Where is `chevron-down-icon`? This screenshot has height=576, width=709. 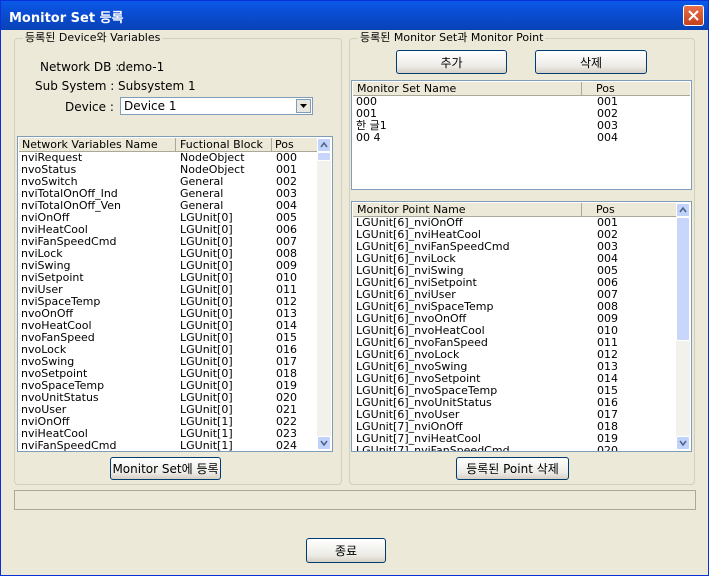
chevron-down-icon is located at coordinates (303, 106).